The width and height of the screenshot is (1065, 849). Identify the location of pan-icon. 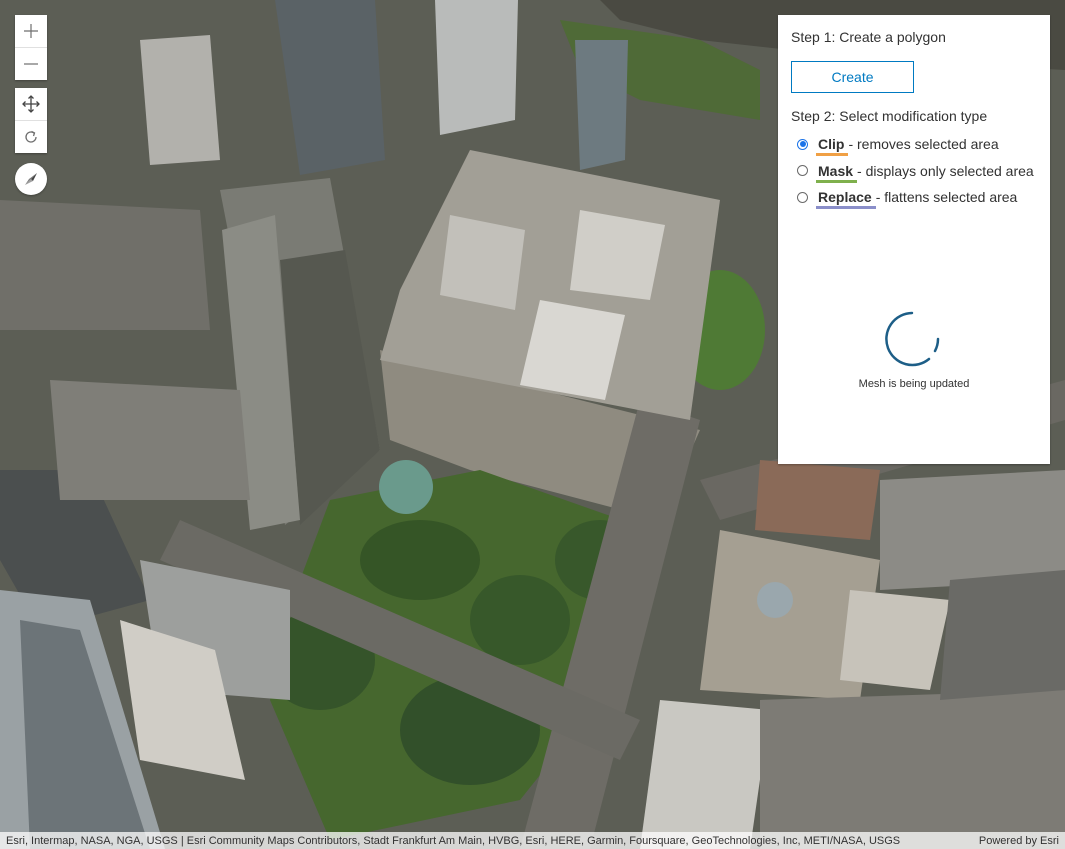
(31, 104).